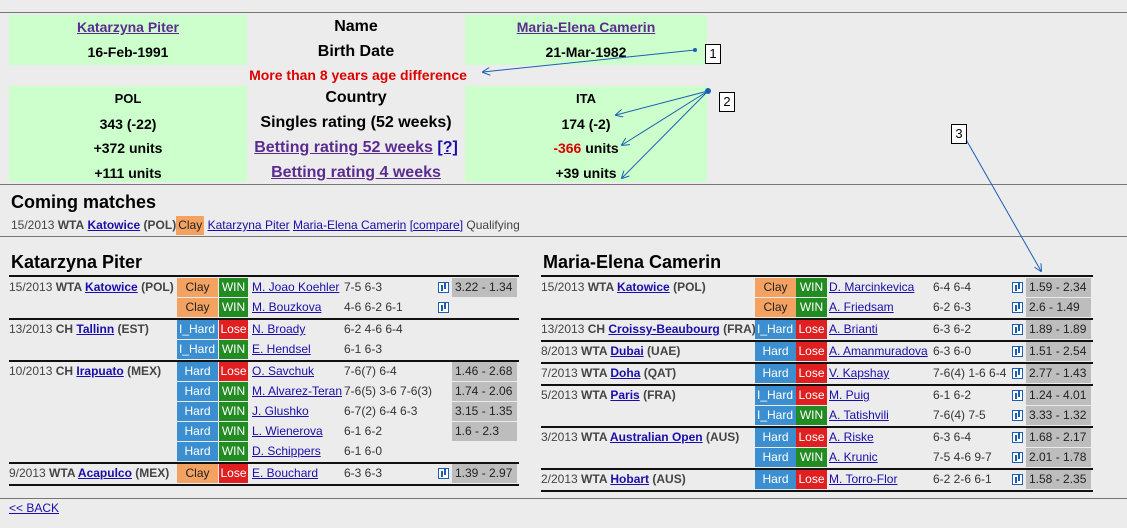  What do you see at coordinates (484, 411) in the screenshot?
I see `left-odds: 3.15 - 1.35` at bounding box center [484, 411].